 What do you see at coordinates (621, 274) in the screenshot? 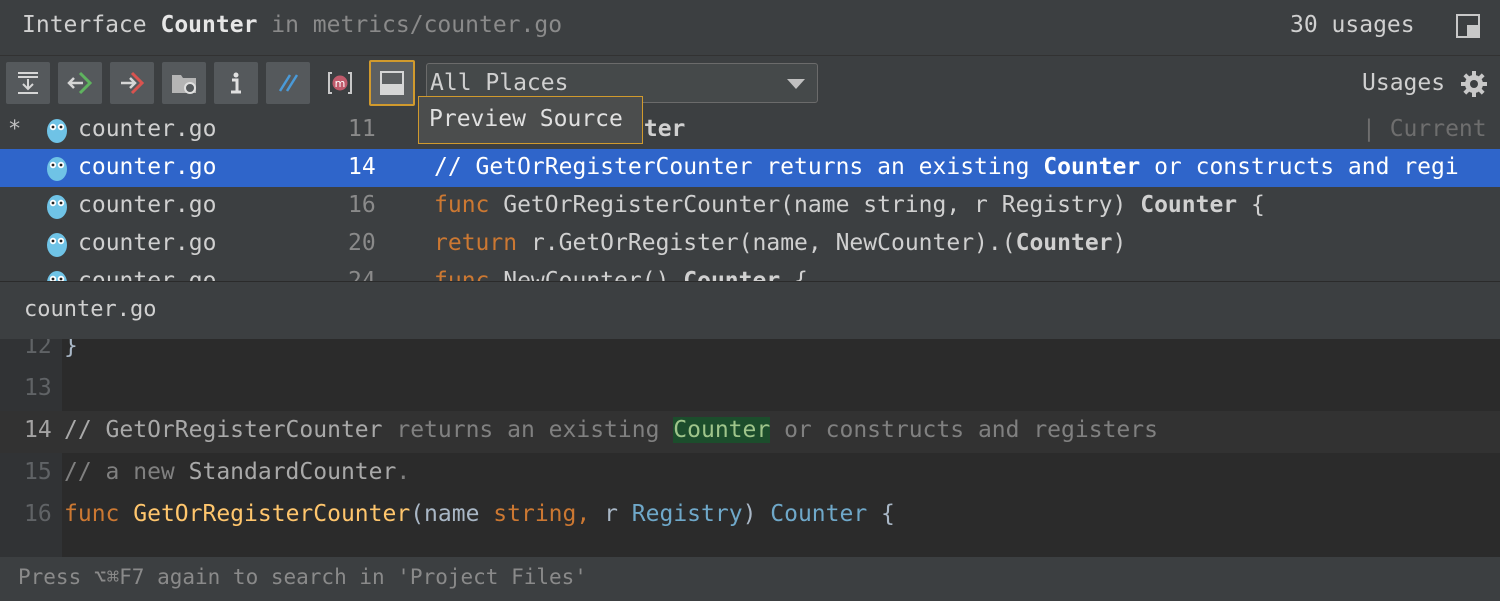
I see `usage-code: func NewCounter() Counter {` at bounding box center [621, 274].